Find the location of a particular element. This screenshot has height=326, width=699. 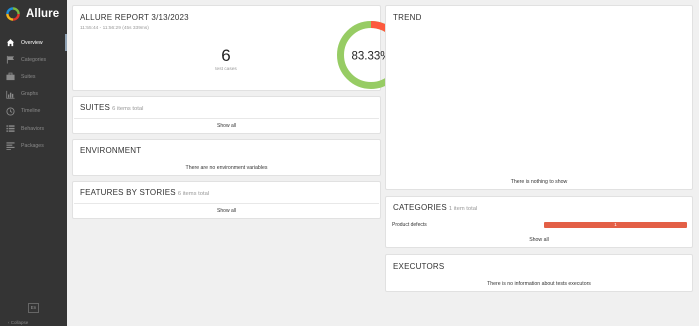

environment-title: ENVIRONMENT is located at coordinates (111, 150).